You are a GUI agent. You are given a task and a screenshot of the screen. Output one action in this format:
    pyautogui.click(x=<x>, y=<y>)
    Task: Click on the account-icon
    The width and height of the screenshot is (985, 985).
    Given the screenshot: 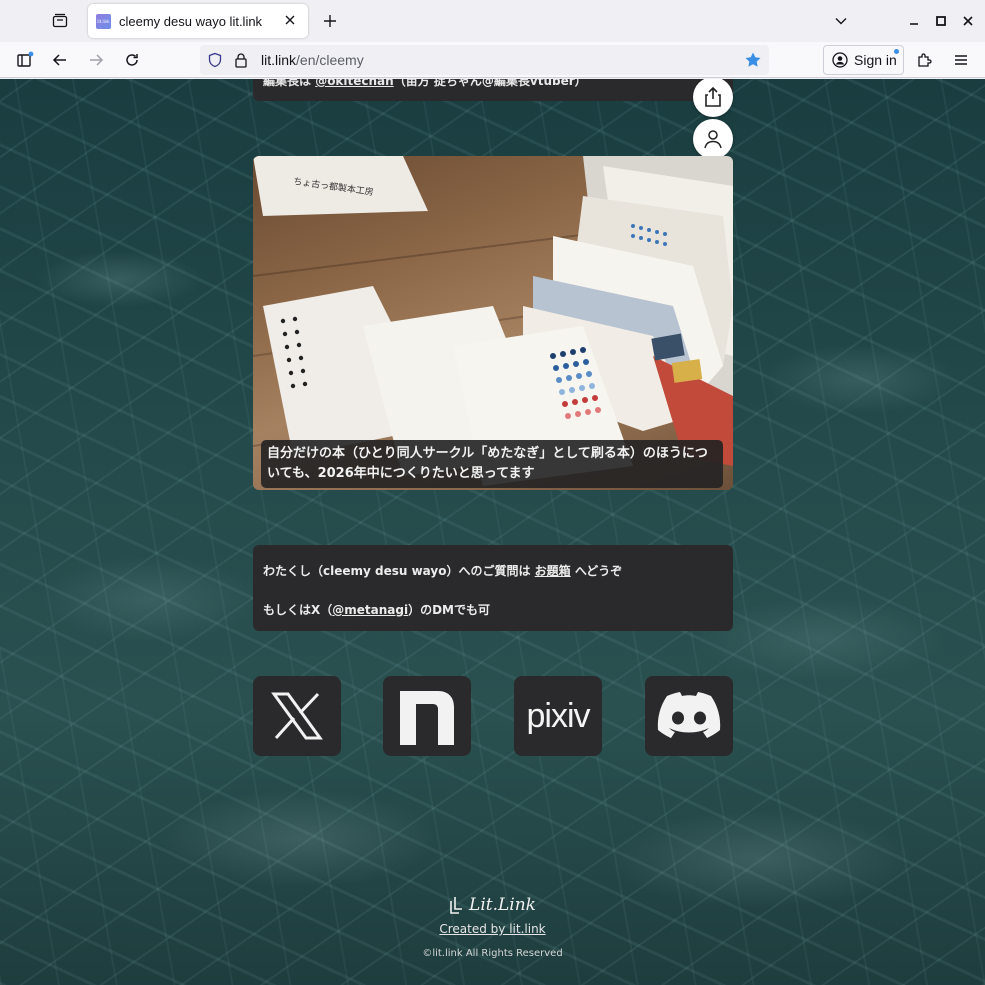 What is the action you would take?
    pyautogui.click(x=840, y=60)
    